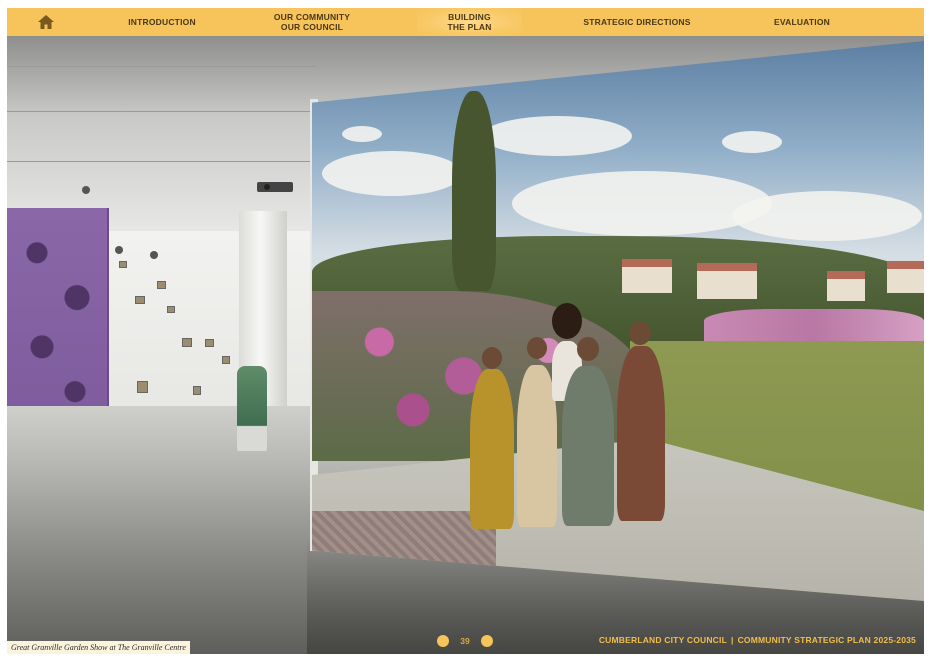  Describe the element at coordinates (46, 22) in the screenshot. I see `home-icon` at that location.